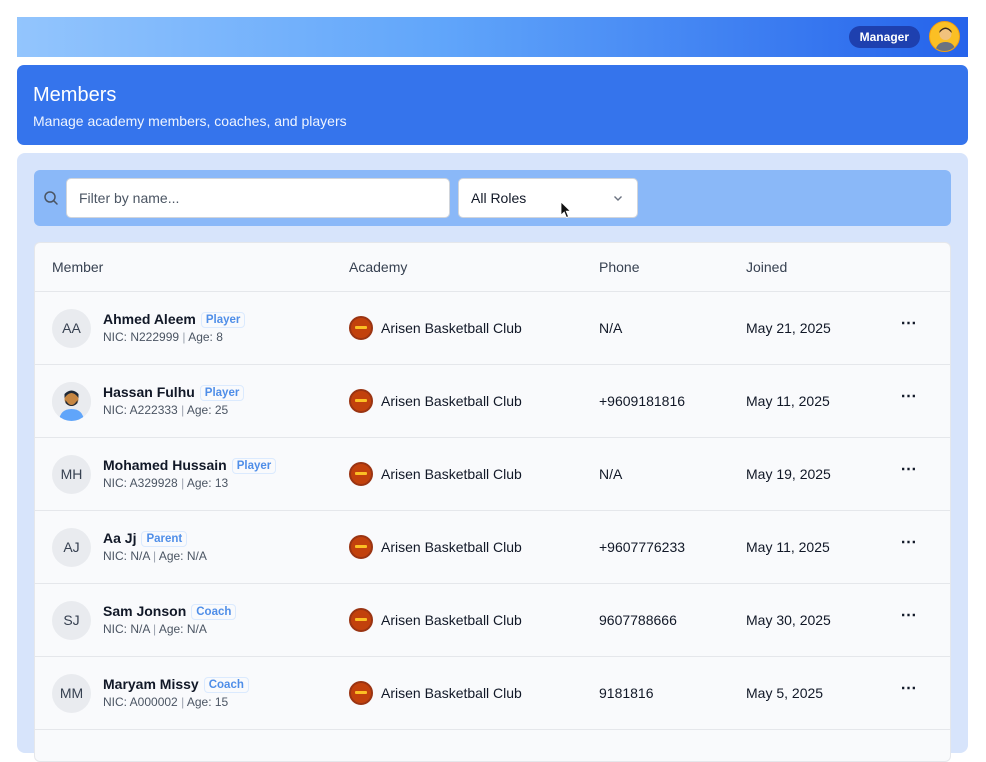 The image size is (986, 762). I want to click on member-details: NIC: A329928 | Age: 13, so click(166, 483).